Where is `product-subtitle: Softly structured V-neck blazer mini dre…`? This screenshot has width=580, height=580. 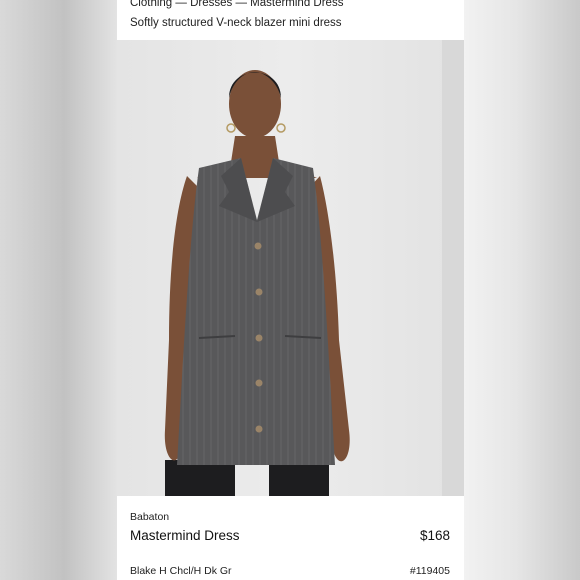
product-subtitle: Softly structured V-neck blazer mini dre… is located at coordinates (236, 23).